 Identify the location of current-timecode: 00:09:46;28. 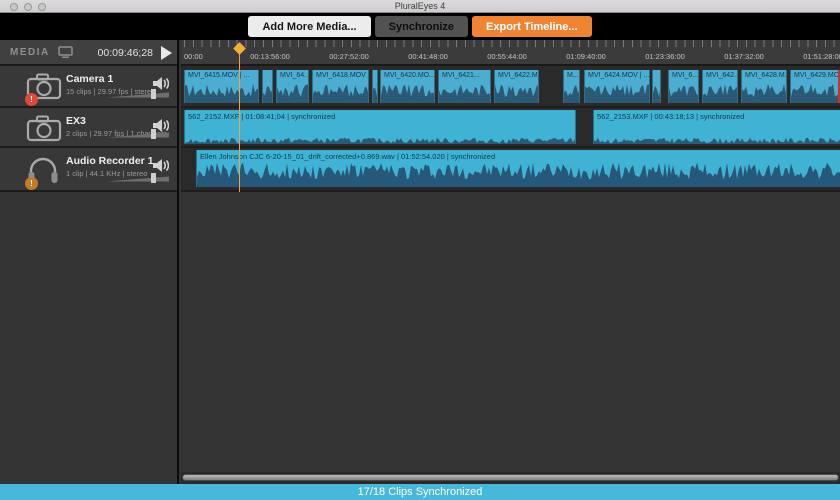
(125, 53).